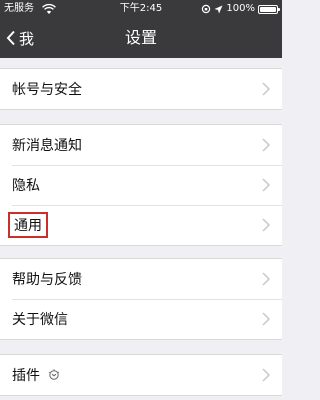 The image size is (320, 400). I want to click on status-bar: 无服务 下午2:45 100%, so click(141, 9).